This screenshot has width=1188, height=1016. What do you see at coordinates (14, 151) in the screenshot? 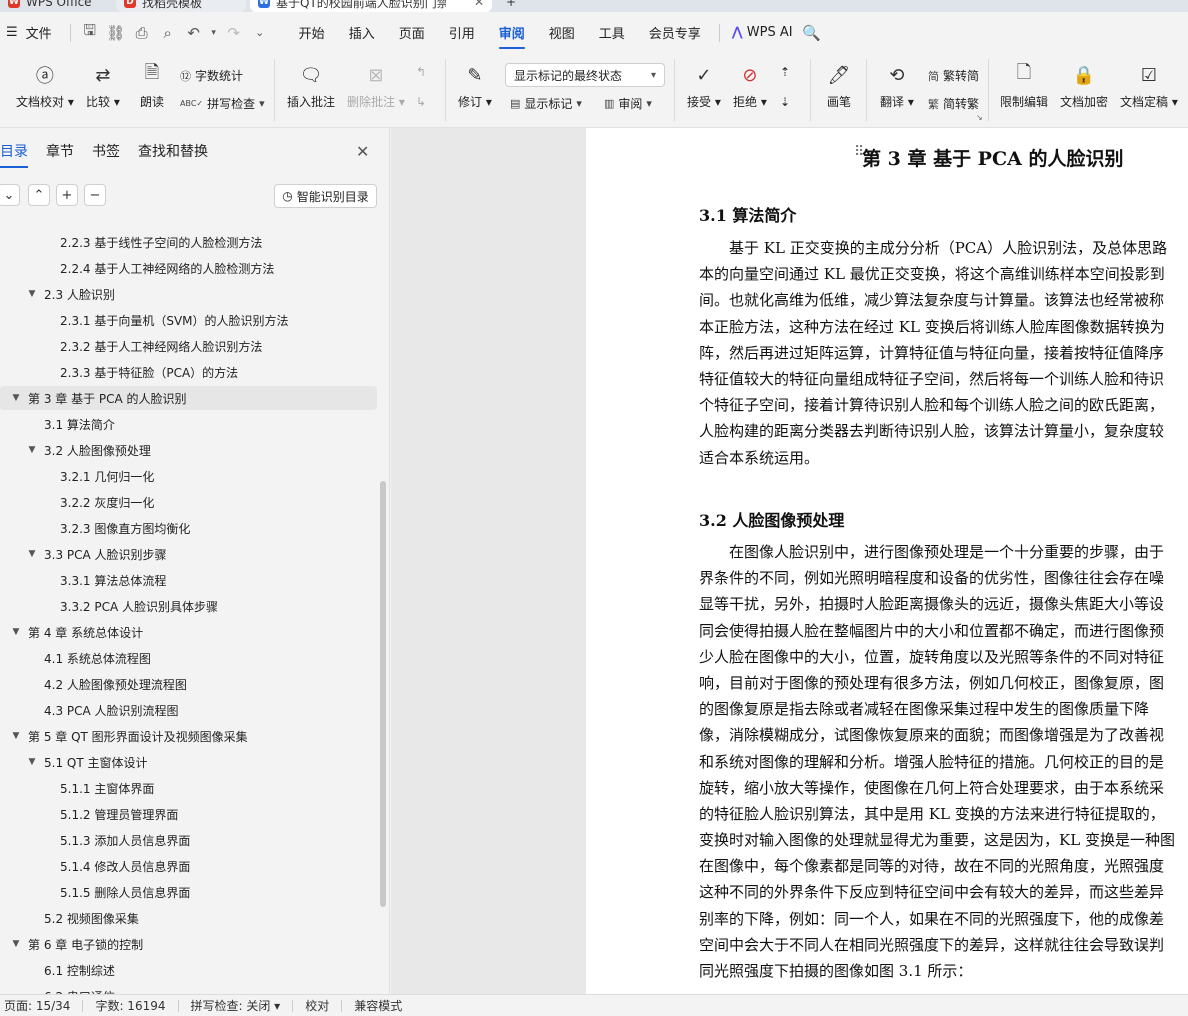
I see `tab-toc: 目录` at bounding box center [14, 151].